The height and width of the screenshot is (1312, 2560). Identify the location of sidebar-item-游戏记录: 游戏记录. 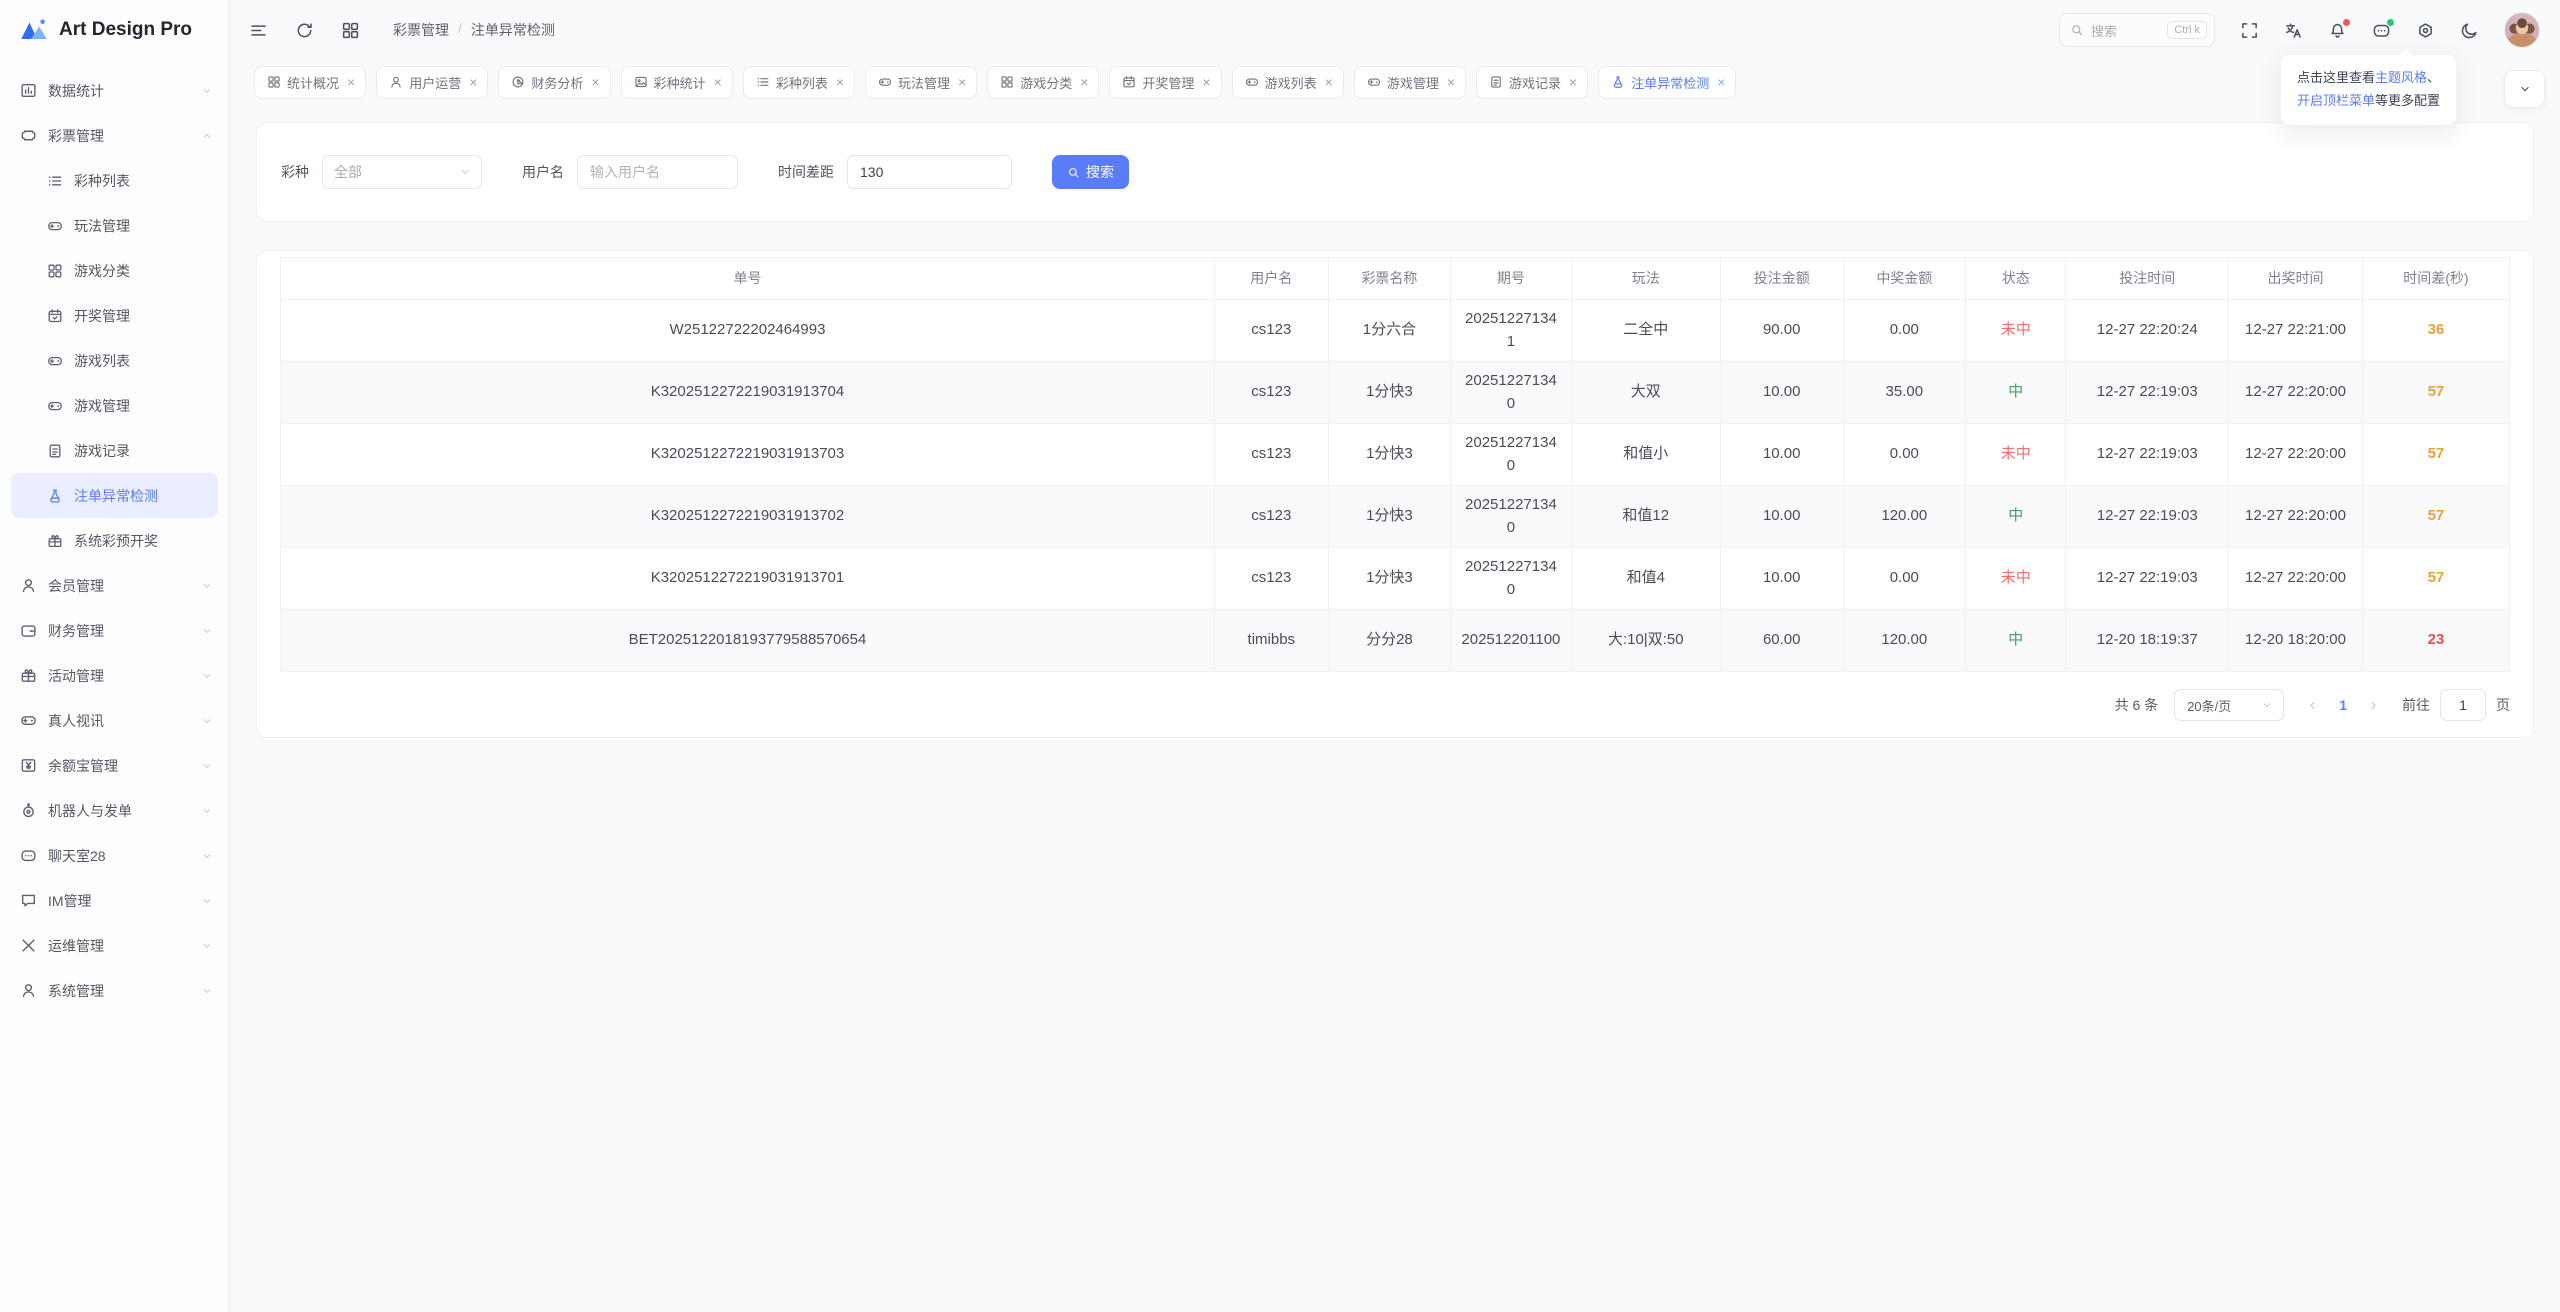
(114, 450).